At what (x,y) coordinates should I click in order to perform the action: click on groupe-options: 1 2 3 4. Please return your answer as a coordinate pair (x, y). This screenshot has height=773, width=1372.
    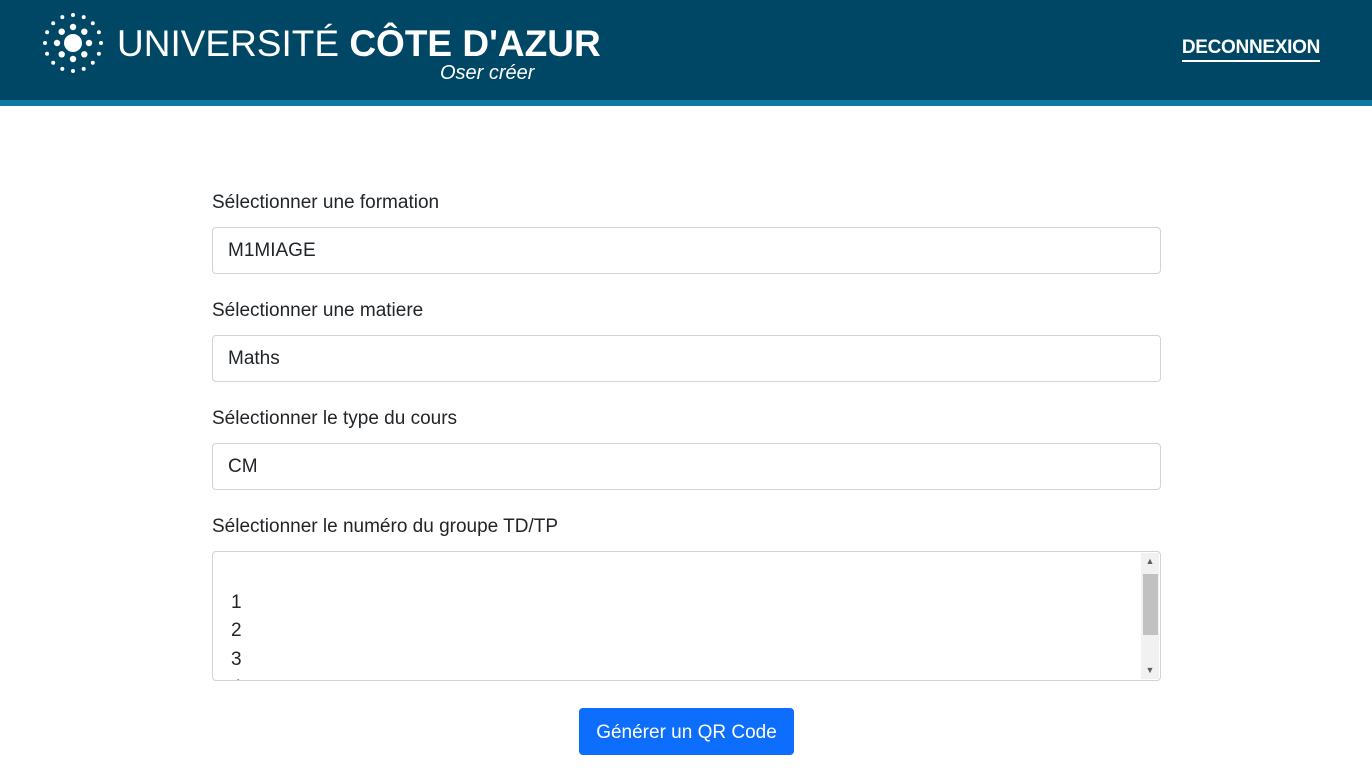
    Looking at the image, I should click on (236, 620).